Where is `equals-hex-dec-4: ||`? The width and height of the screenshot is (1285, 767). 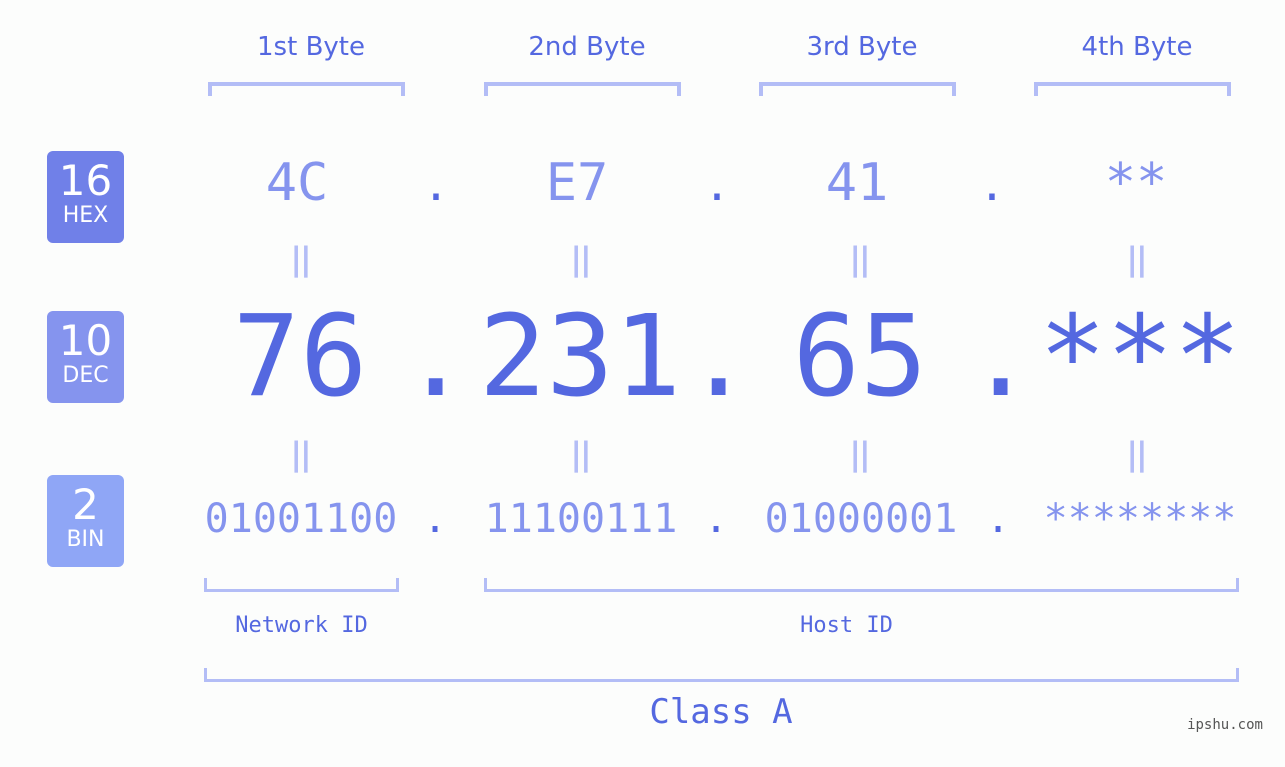 equals-hex-dec-4: || is located at coordinates (1136, 259).